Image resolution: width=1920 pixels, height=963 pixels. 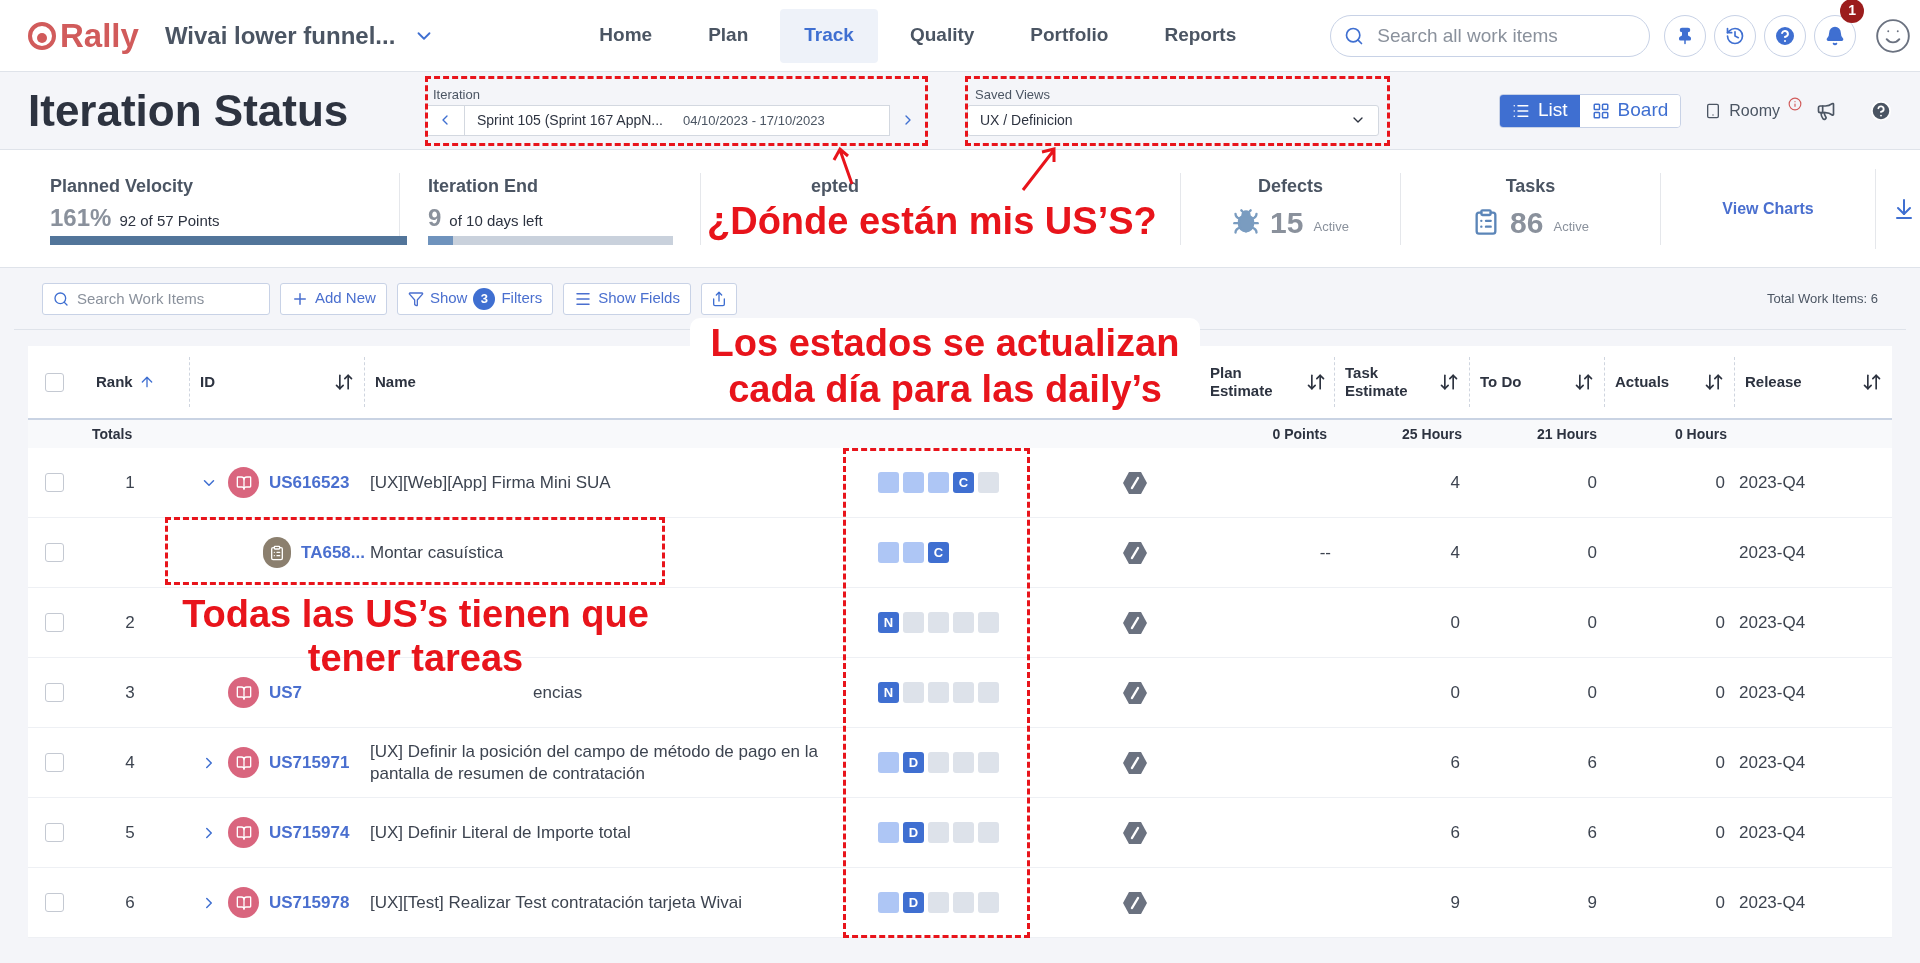 I want to click on column-header: Task Estimate, so click(x=1385, y=382).